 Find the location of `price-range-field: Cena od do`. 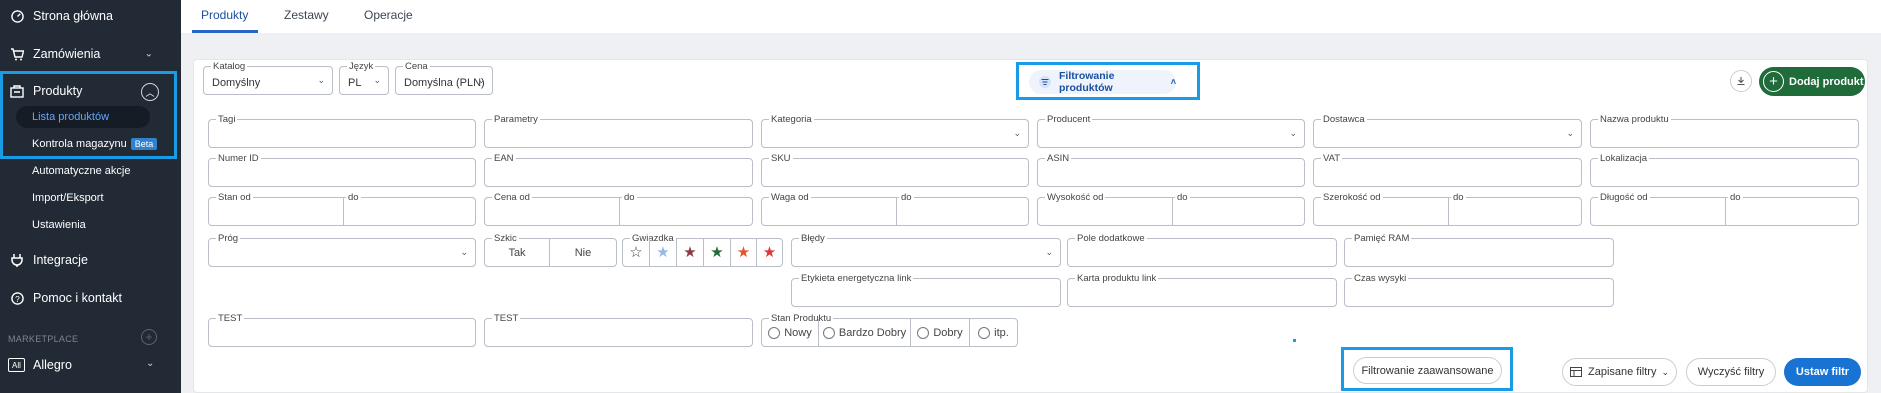

price-range-field: Cena od do is located at coordinates (618, 209).